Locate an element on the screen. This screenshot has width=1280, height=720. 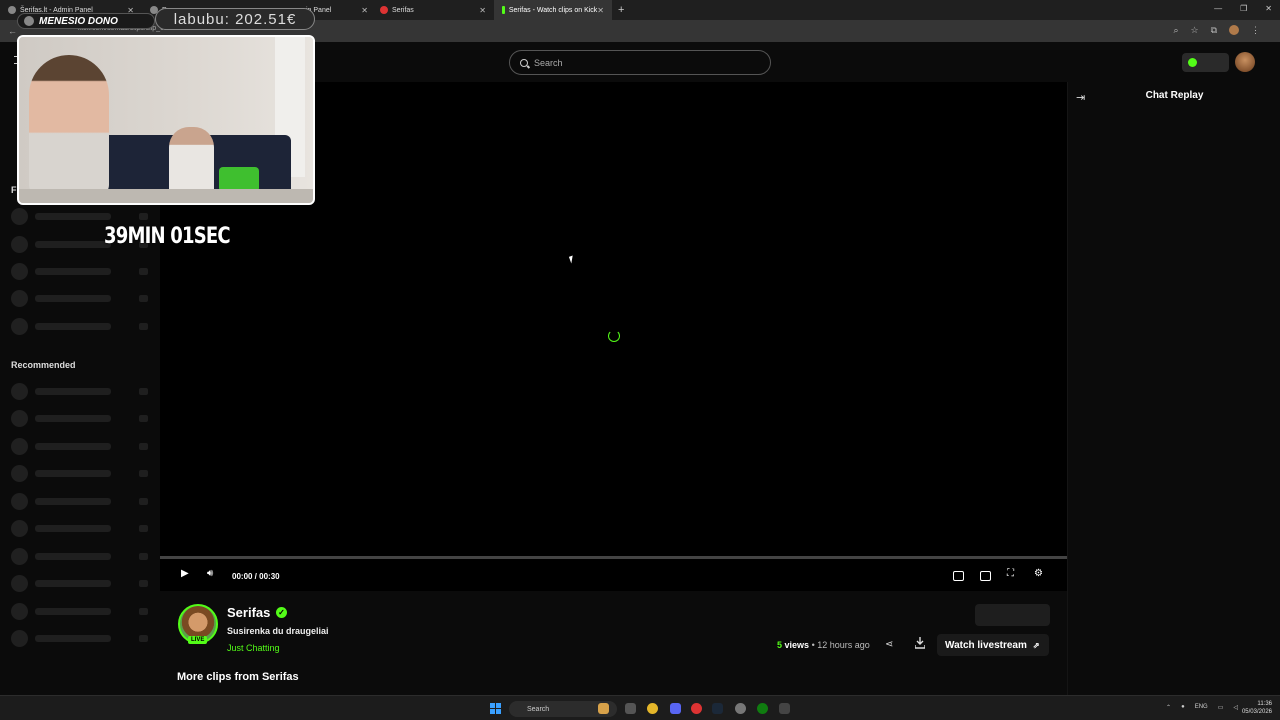
settings-icon is located at coordinates (740, 708).